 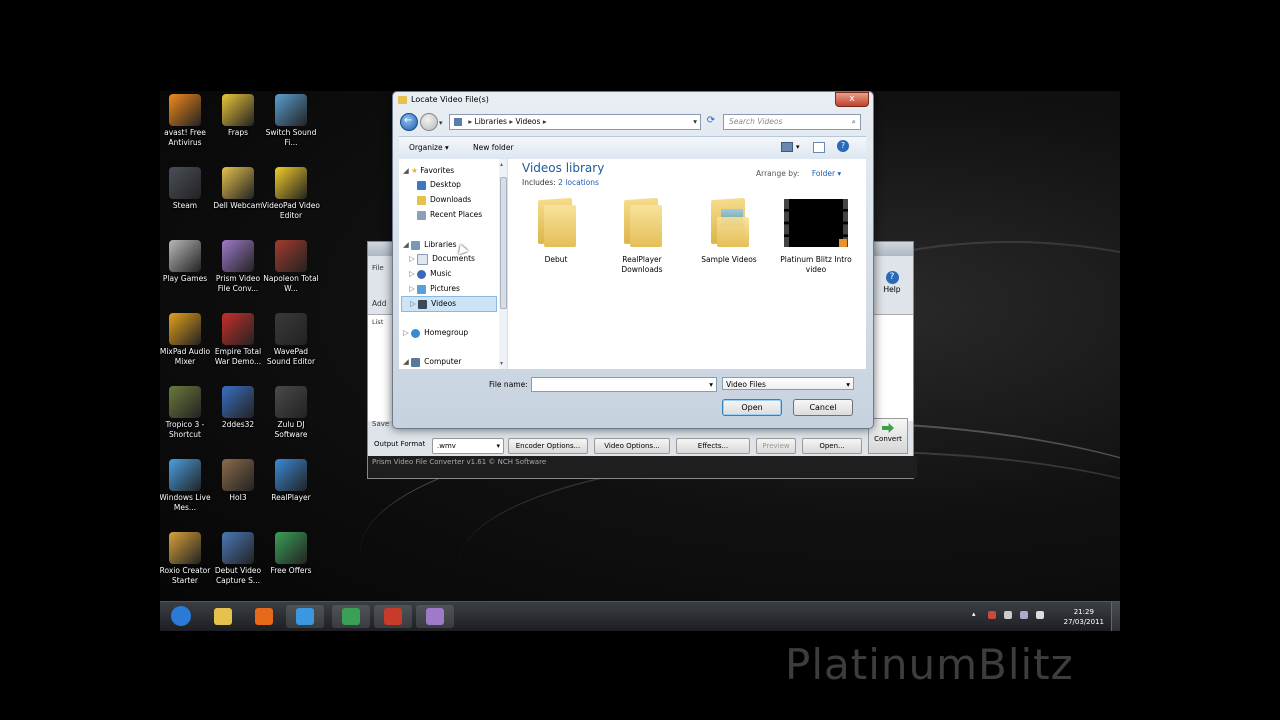 I want to click on tray-expand-icon: ▴, so click(x=974, y=614).